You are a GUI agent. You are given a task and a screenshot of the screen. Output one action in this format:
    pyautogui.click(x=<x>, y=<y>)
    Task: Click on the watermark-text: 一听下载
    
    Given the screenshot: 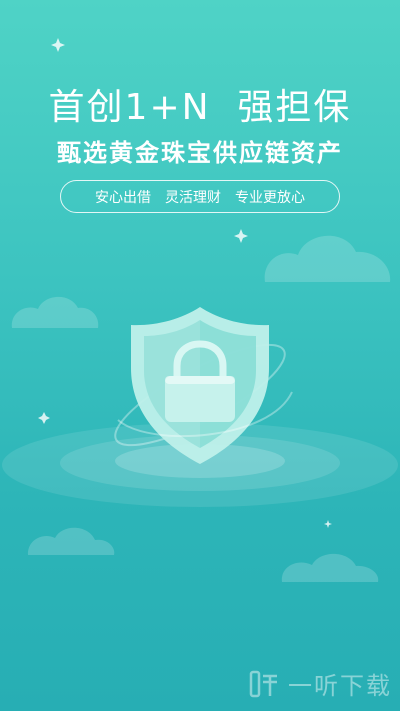 What is the action you would take?
    pyautogui.click(x=340, y=686)
    